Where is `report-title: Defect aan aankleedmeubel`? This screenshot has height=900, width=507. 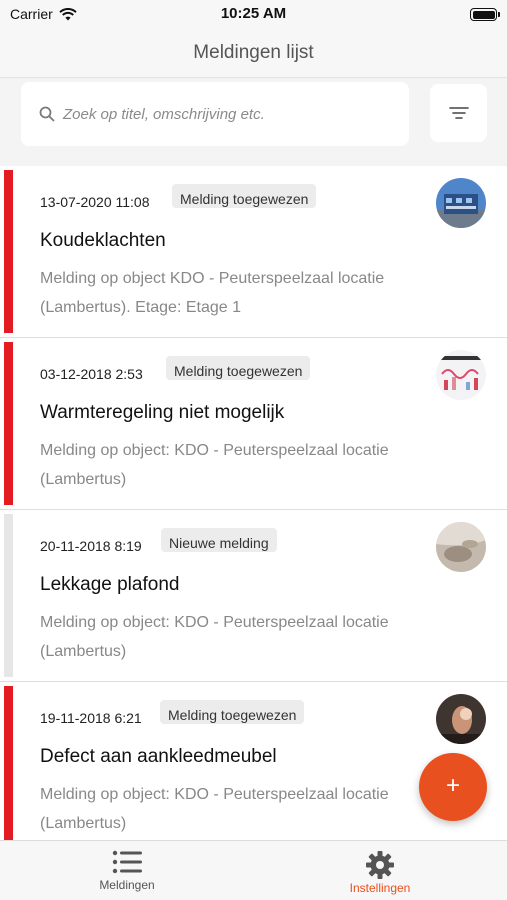
report-title: Defect aan aankleedmeubel is located at coordinates (158, 756).